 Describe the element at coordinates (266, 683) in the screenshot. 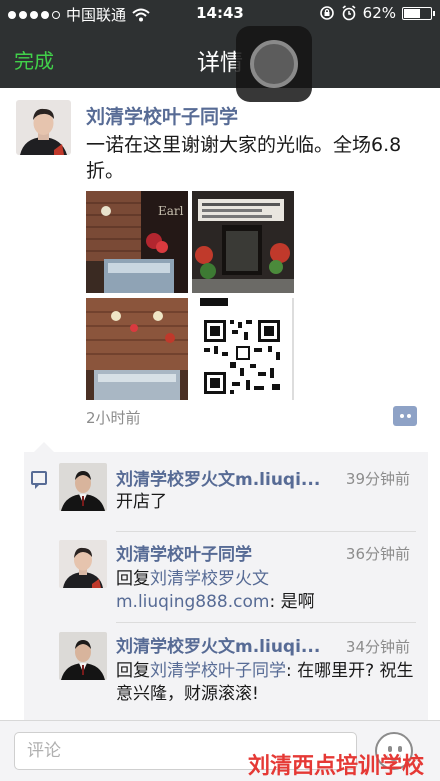

I see `comment-text: 回复刘清学校叶子同学: 在哪里开? 祝生意兴隆，财源滚滚!` at that location.